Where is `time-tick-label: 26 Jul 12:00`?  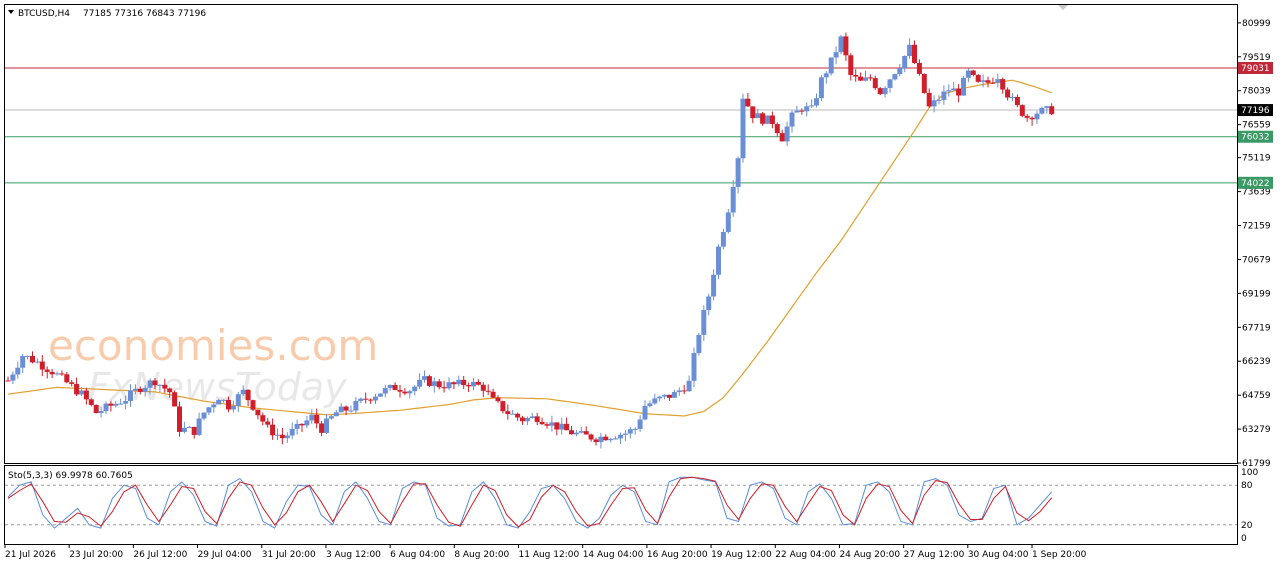
time-tick-label: 26 Jul 12:00 is located at coordinates (160, 555).